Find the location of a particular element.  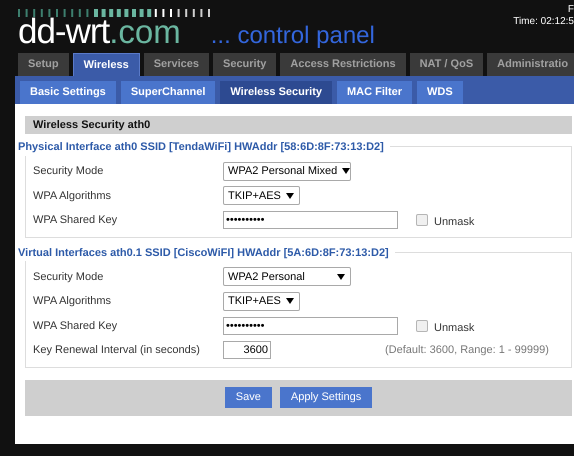

interval-hint: (Default: 3600, Range: 1 - 99999) is located at coordinates (467, 350).